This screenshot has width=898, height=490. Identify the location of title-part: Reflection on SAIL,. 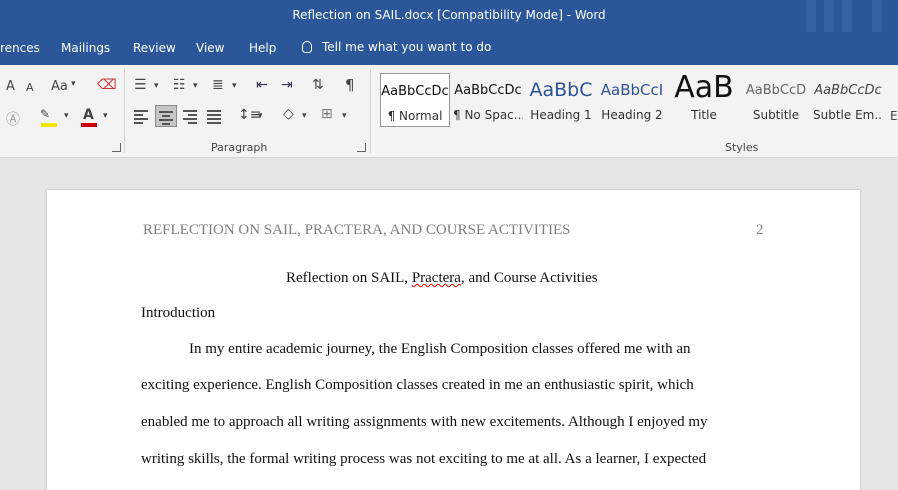
(349, 278).